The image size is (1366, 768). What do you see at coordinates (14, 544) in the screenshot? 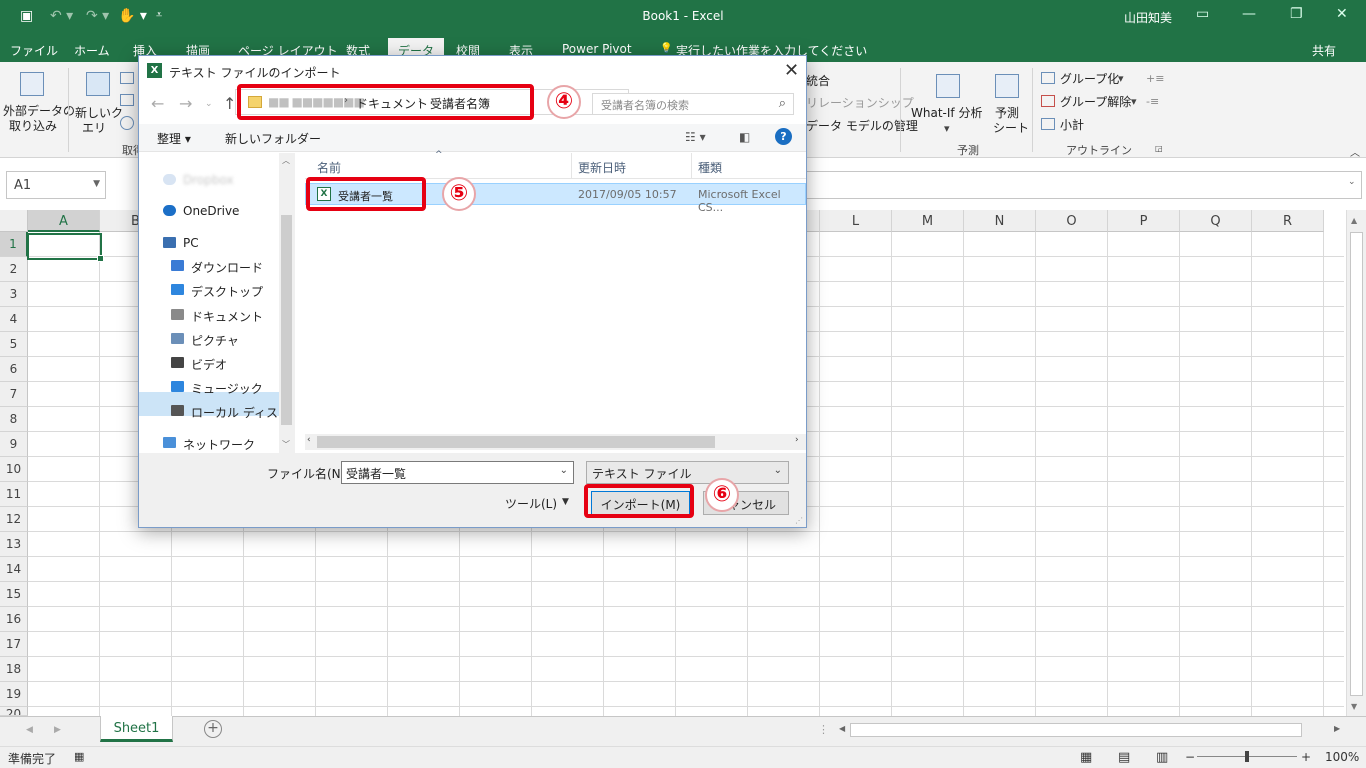
I see `row-header: 13` at bounding box center [14, 544].